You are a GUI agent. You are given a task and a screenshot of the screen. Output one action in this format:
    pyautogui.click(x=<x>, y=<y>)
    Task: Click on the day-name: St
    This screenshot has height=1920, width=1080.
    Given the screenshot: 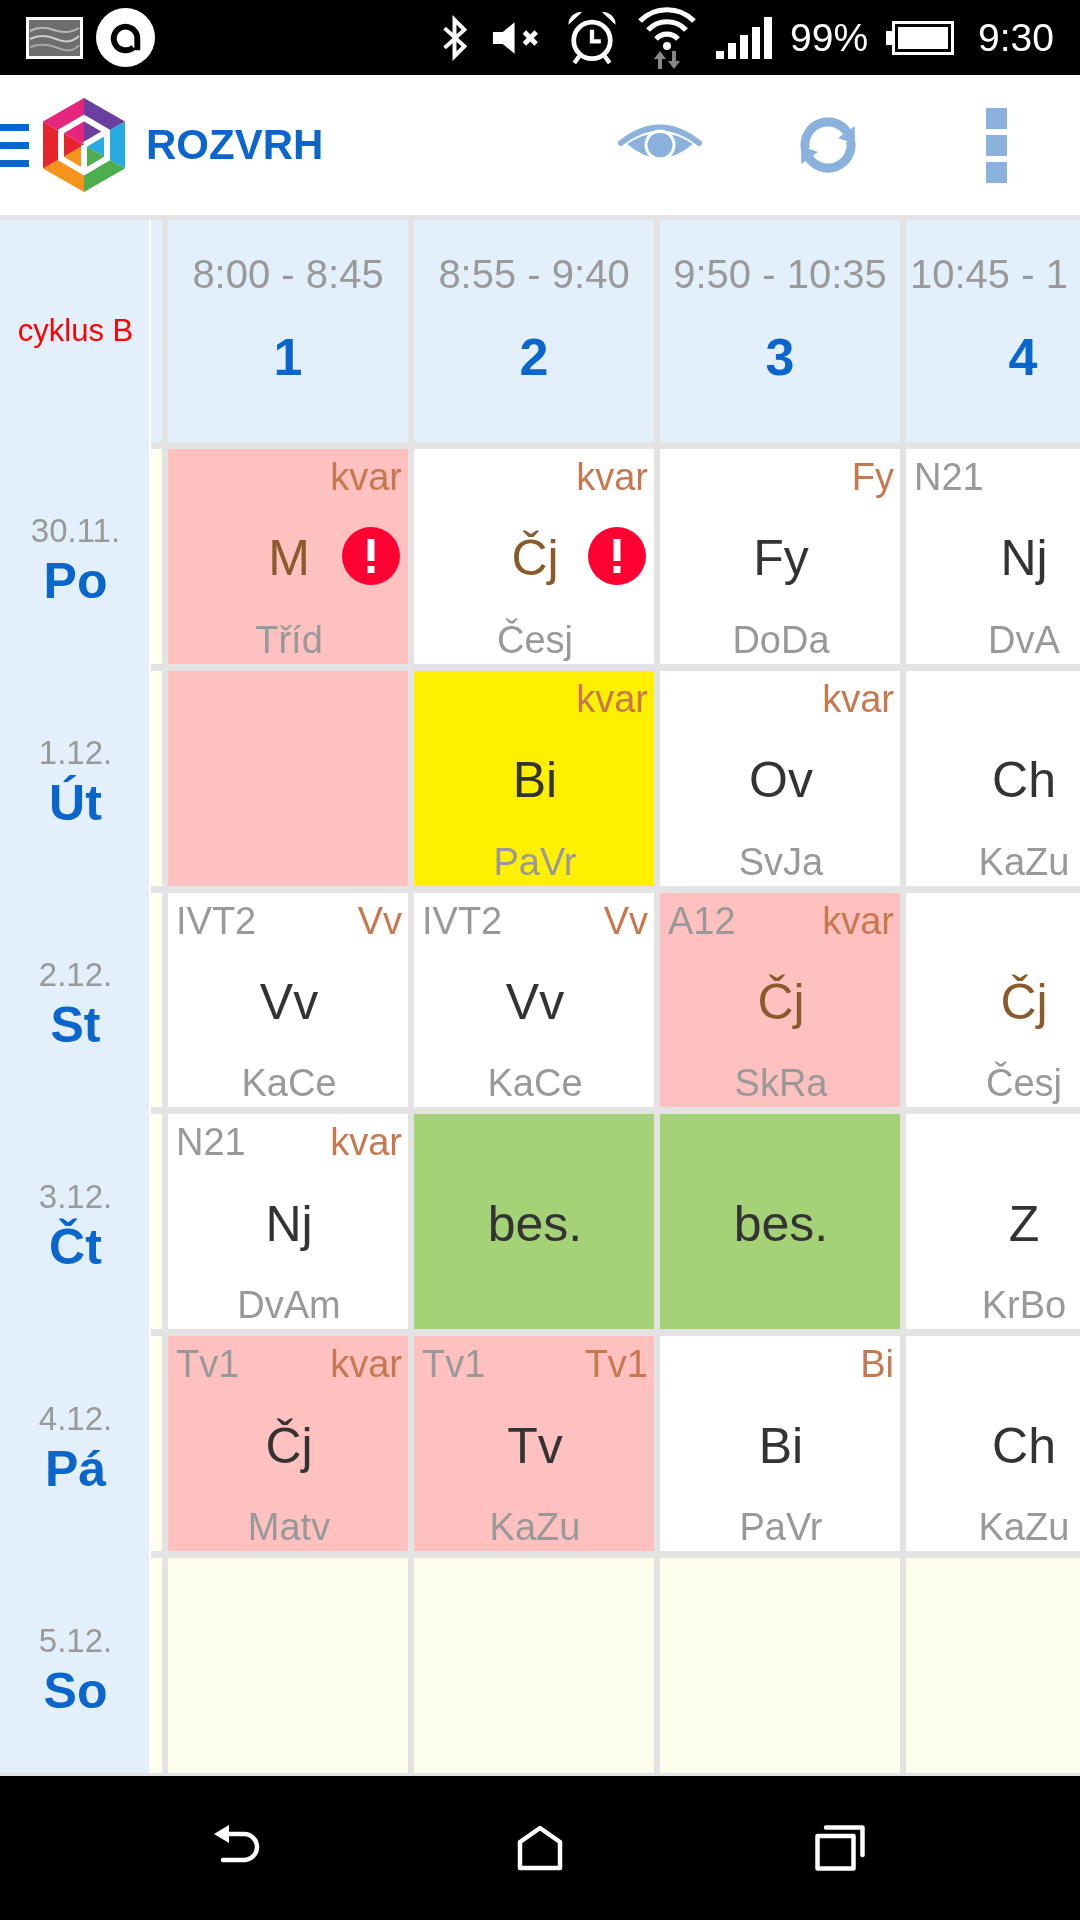 What is the action you would take?
    pyautogui.click(x=75, y=1025)
    